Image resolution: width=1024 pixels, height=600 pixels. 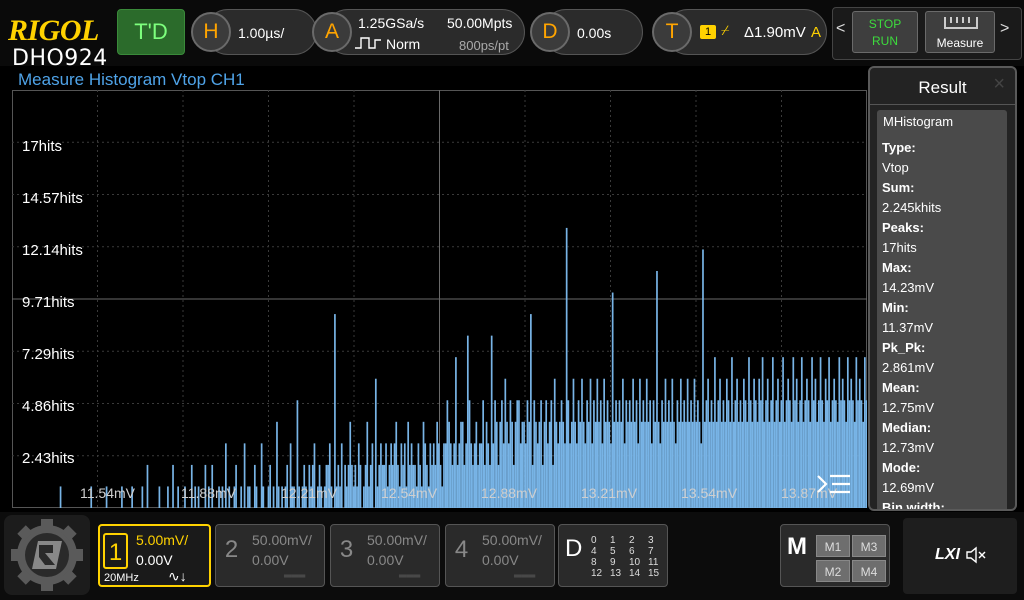 I want to click on math-panel: M M1 M3 M2 M4, so click(x=835, y=555).